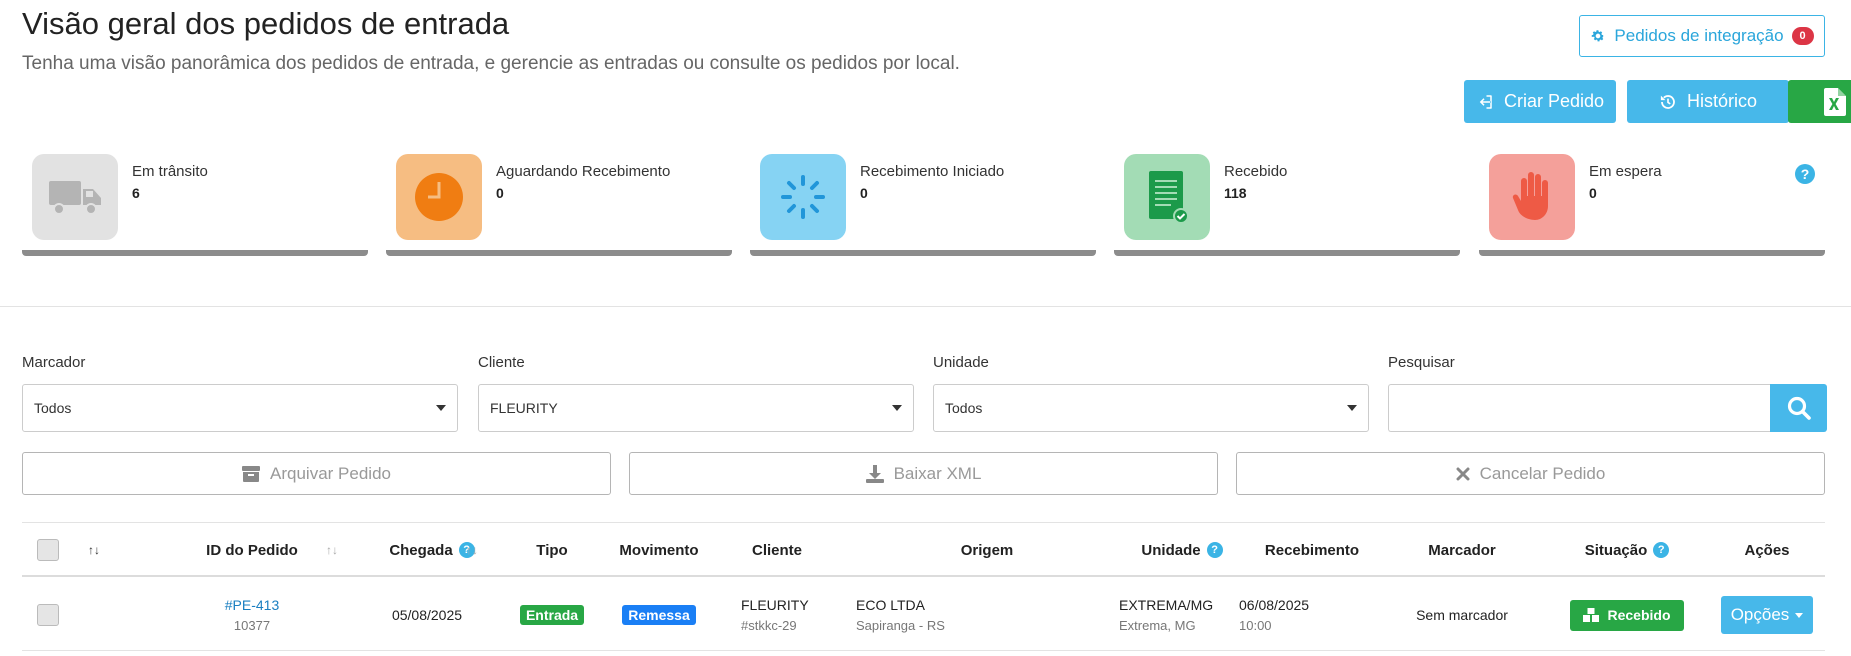 This screenshot has height=656, width=1851. What do you see at coordinates (136, 193) in the screenshot?
I see `stat-value: 6` at bounding box center [136, 193].